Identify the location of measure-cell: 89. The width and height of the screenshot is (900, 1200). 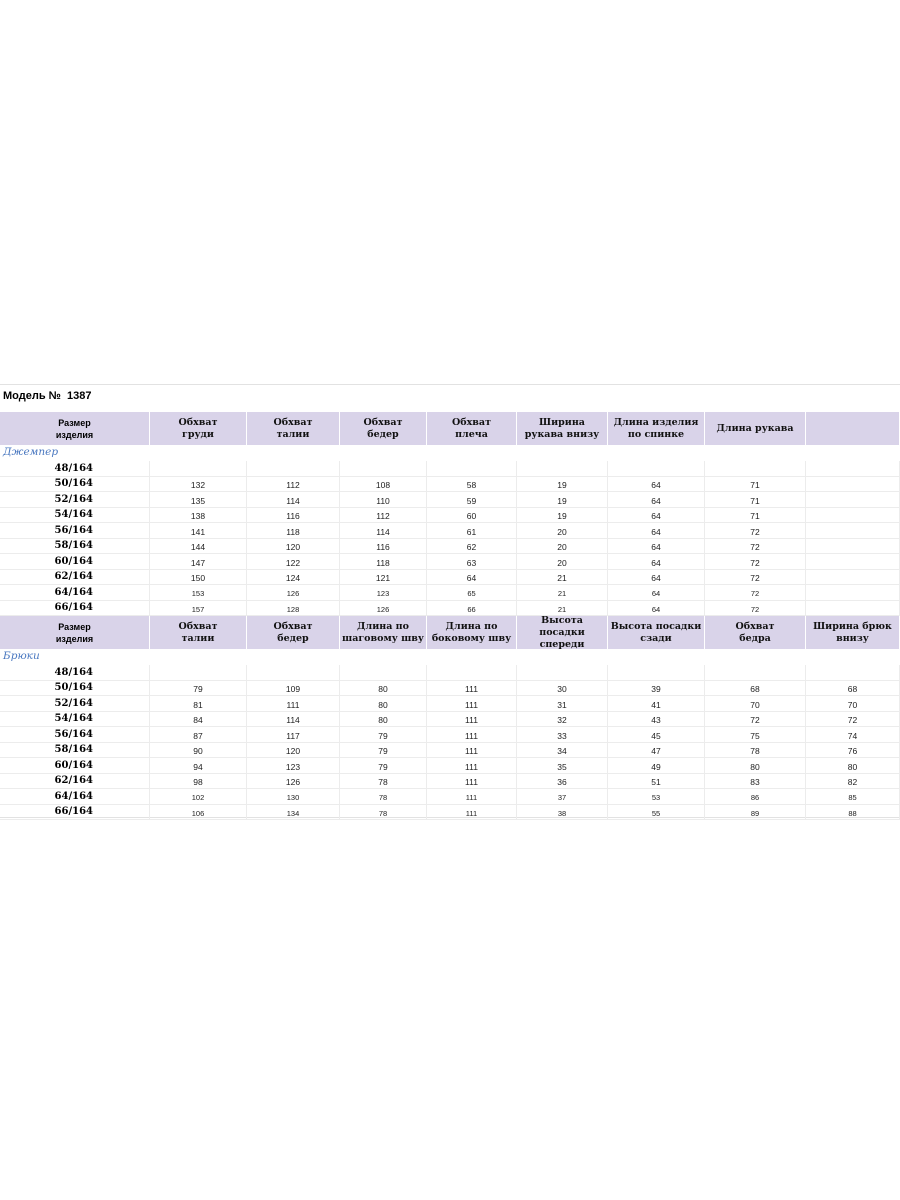
(755, 811).